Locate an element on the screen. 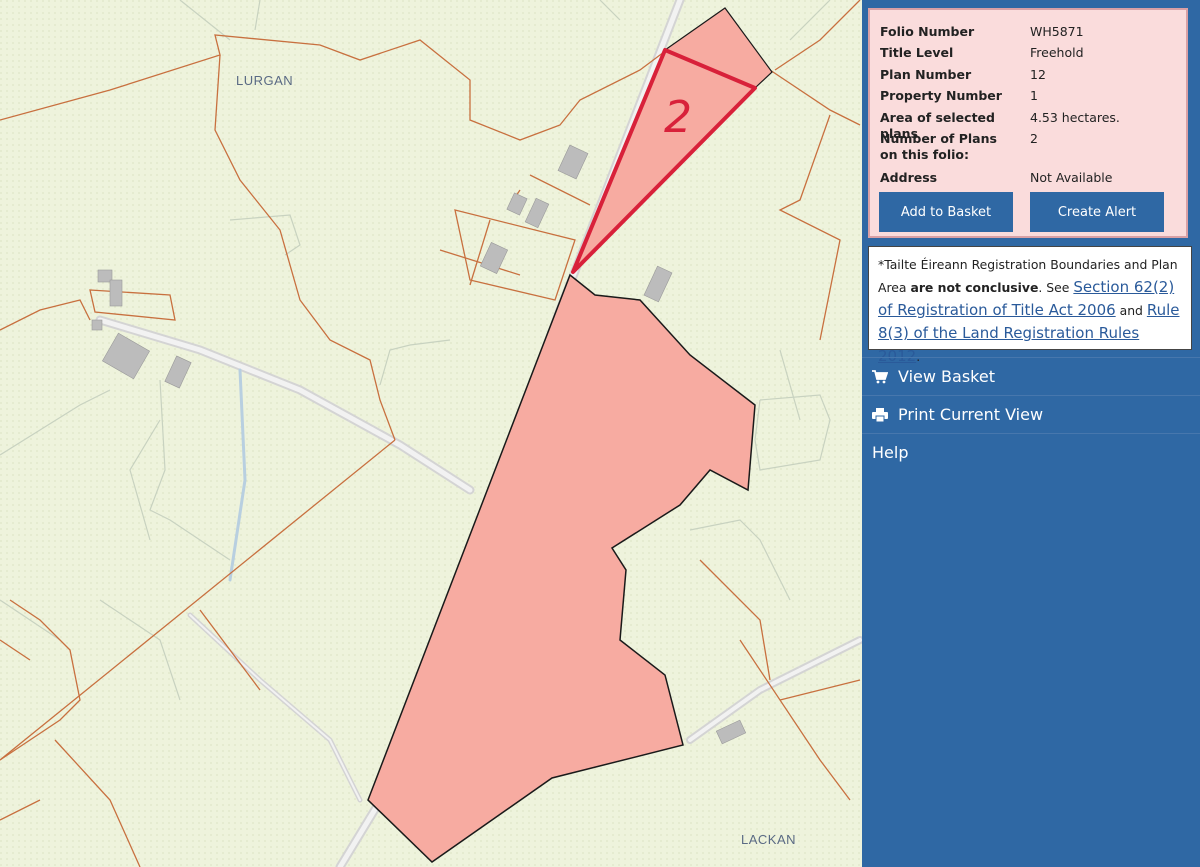  help-menu-item: Help is located at coordinates (1031, 452).